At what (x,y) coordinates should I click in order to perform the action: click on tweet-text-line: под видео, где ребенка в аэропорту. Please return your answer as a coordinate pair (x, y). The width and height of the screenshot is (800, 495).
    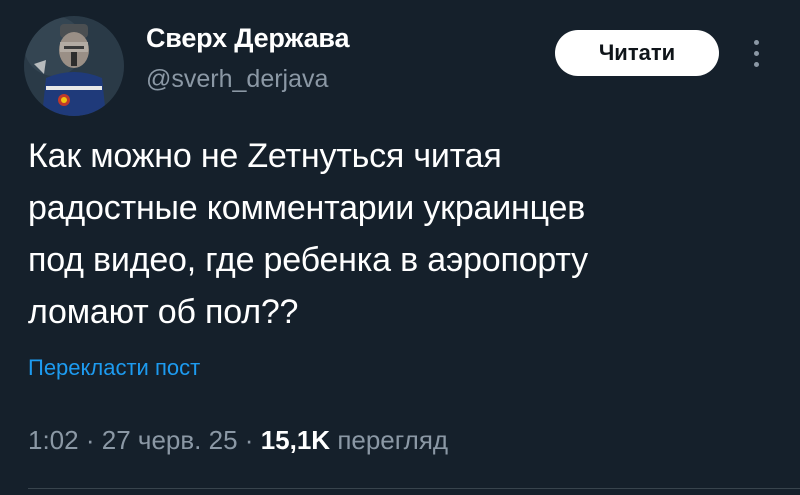
    Looking at the image, I should click on (308, 260).